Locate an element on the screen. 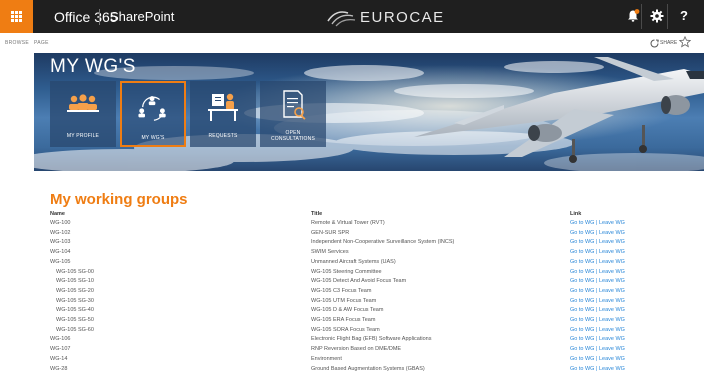 Image resolution: width=704 pixels, height=376 pixels. wg-name-cell: WG-105 SG-40 is located at coordinates (75, 310).